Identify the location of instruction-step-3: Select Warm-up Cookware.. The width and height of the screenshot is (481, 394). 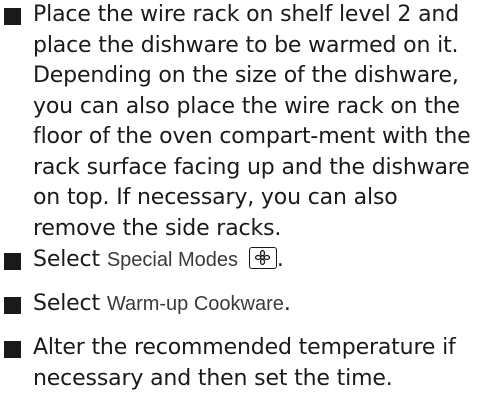
(240, 304).